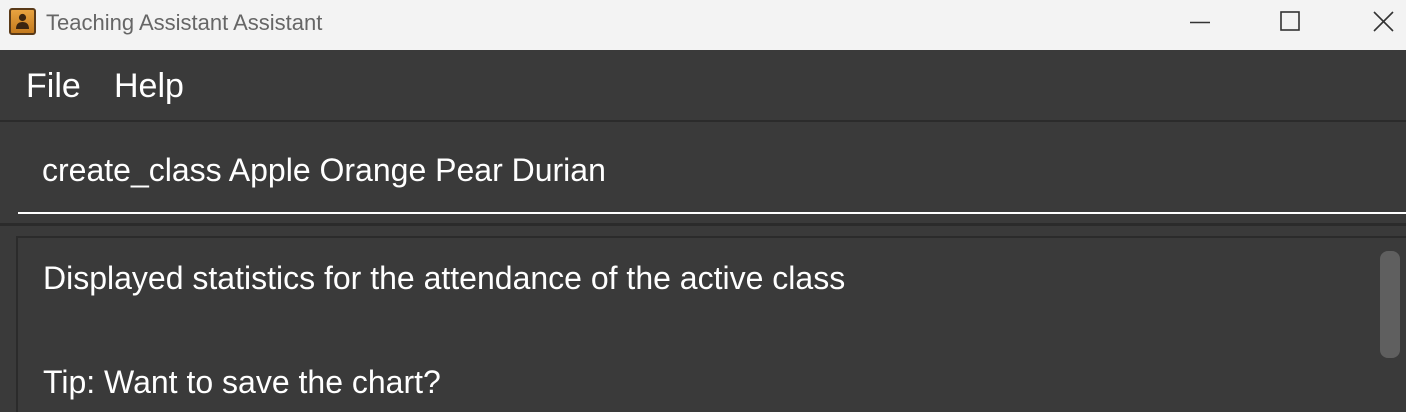 The image size is (1406, 412). Describe the element at coordinates (53, 86) in the screenshot. I see `menu-file: File` at that location.